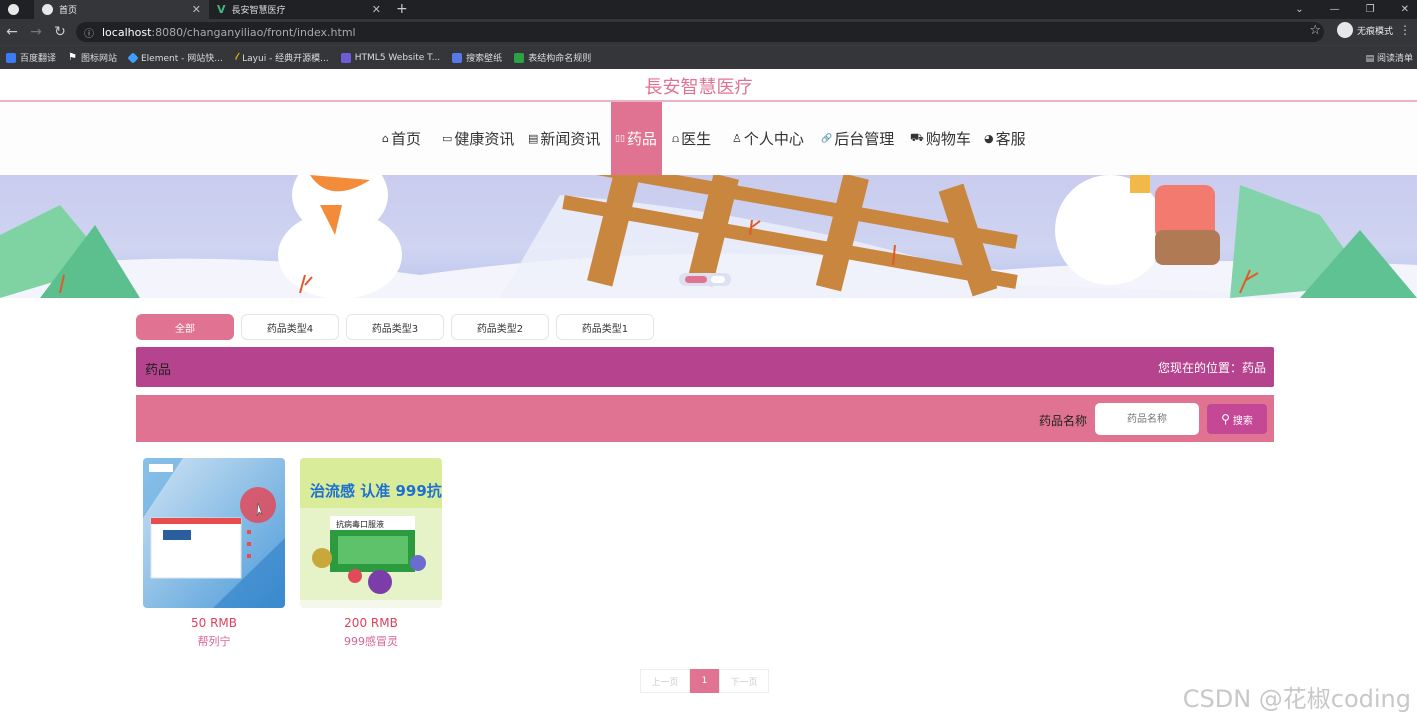  I want to click on new-tab-button: +, so click(402, 9).